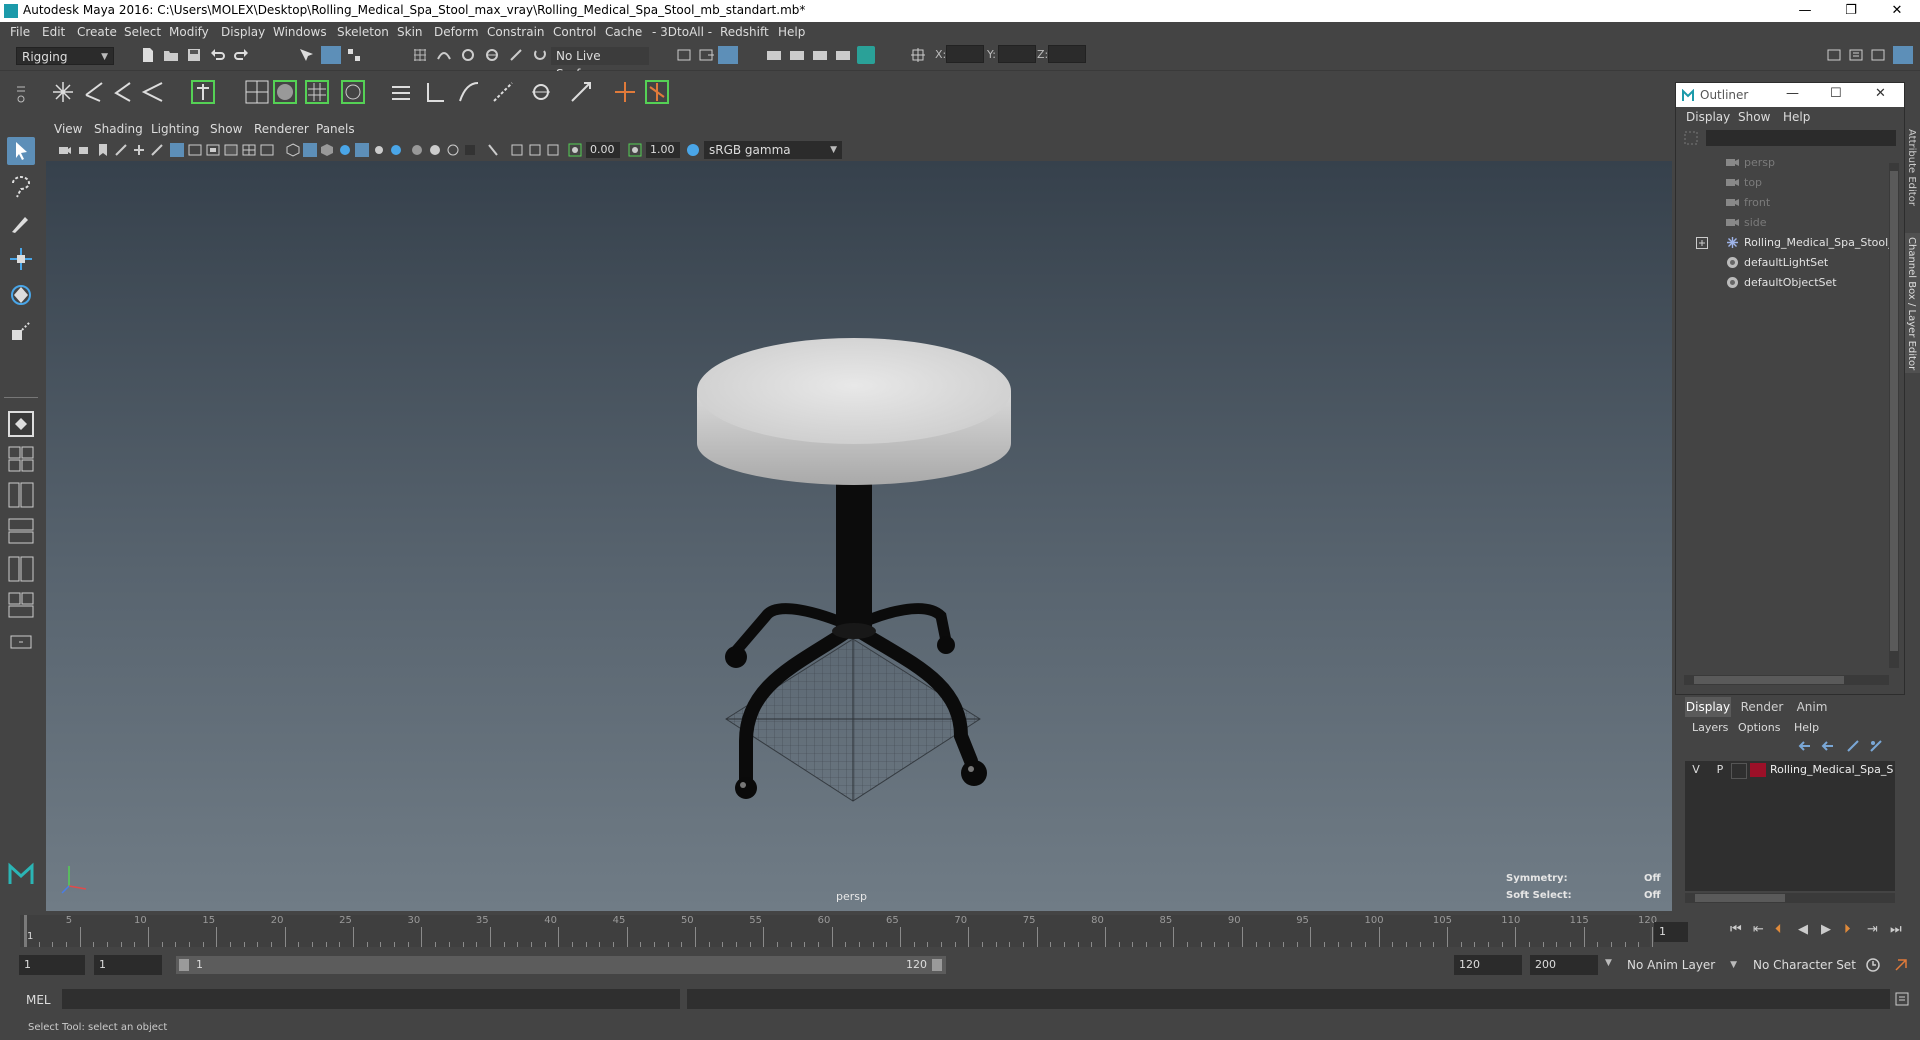 The image size is (1920, 1040). I want to click on select-object-mode-icon, so click(331, 55).